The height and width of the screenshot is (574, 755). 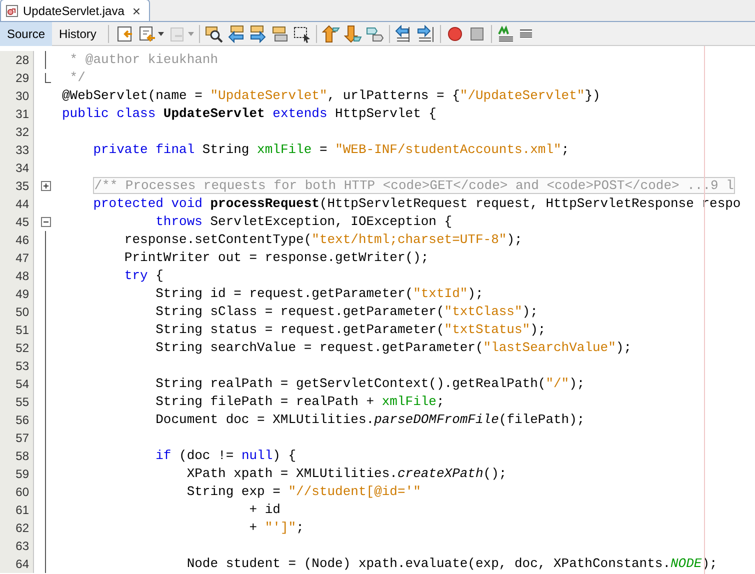 I want to click on arrow-down-icon, so click(x=353, y=33).